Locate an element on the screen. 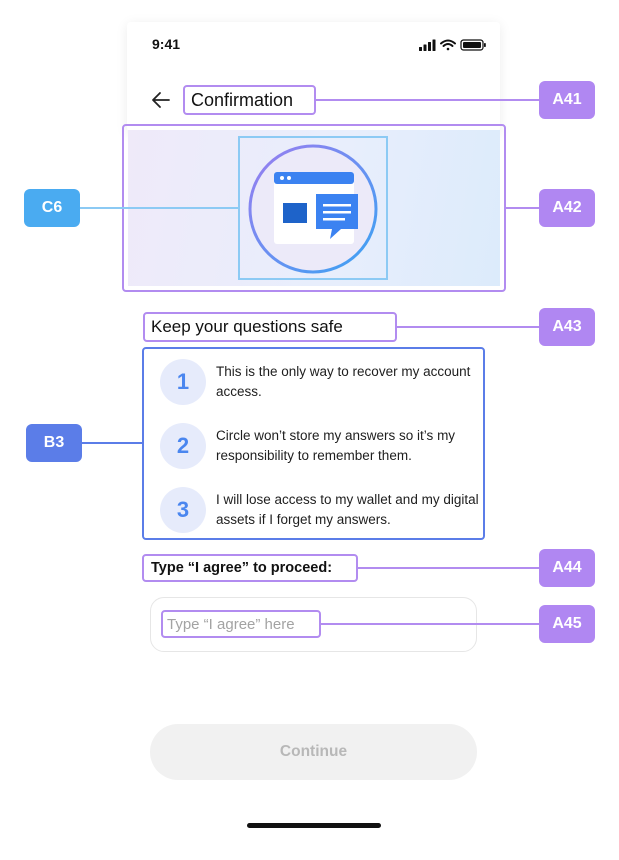 The height and width of the screenshot is (860, 619). agree-input is located at coordinates (241, 624).